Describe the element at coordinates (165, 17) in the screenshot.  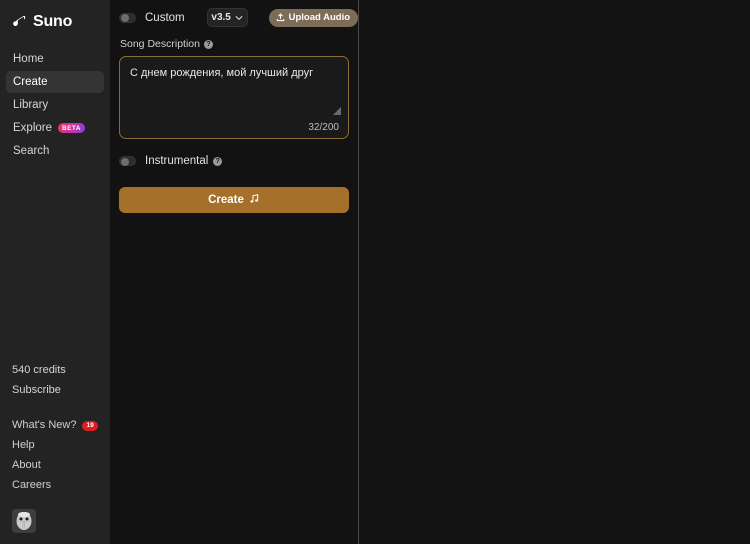
I see `custom-mode-label: Custom` at that location.